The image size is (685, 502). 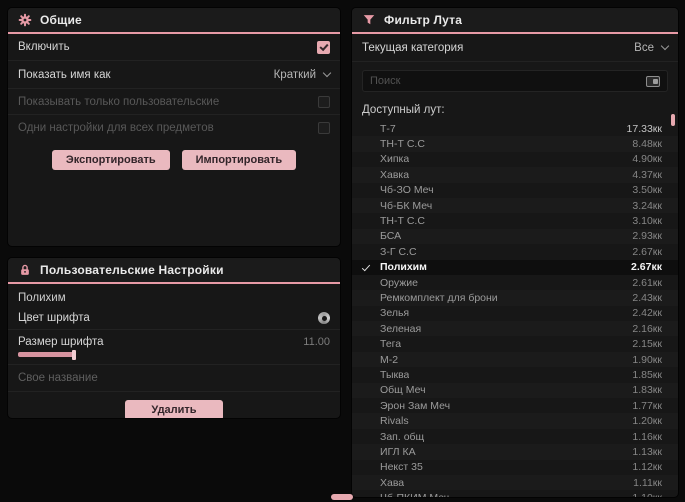 I want to click on export-button: Экспортировать, so click(x=110, y=160).